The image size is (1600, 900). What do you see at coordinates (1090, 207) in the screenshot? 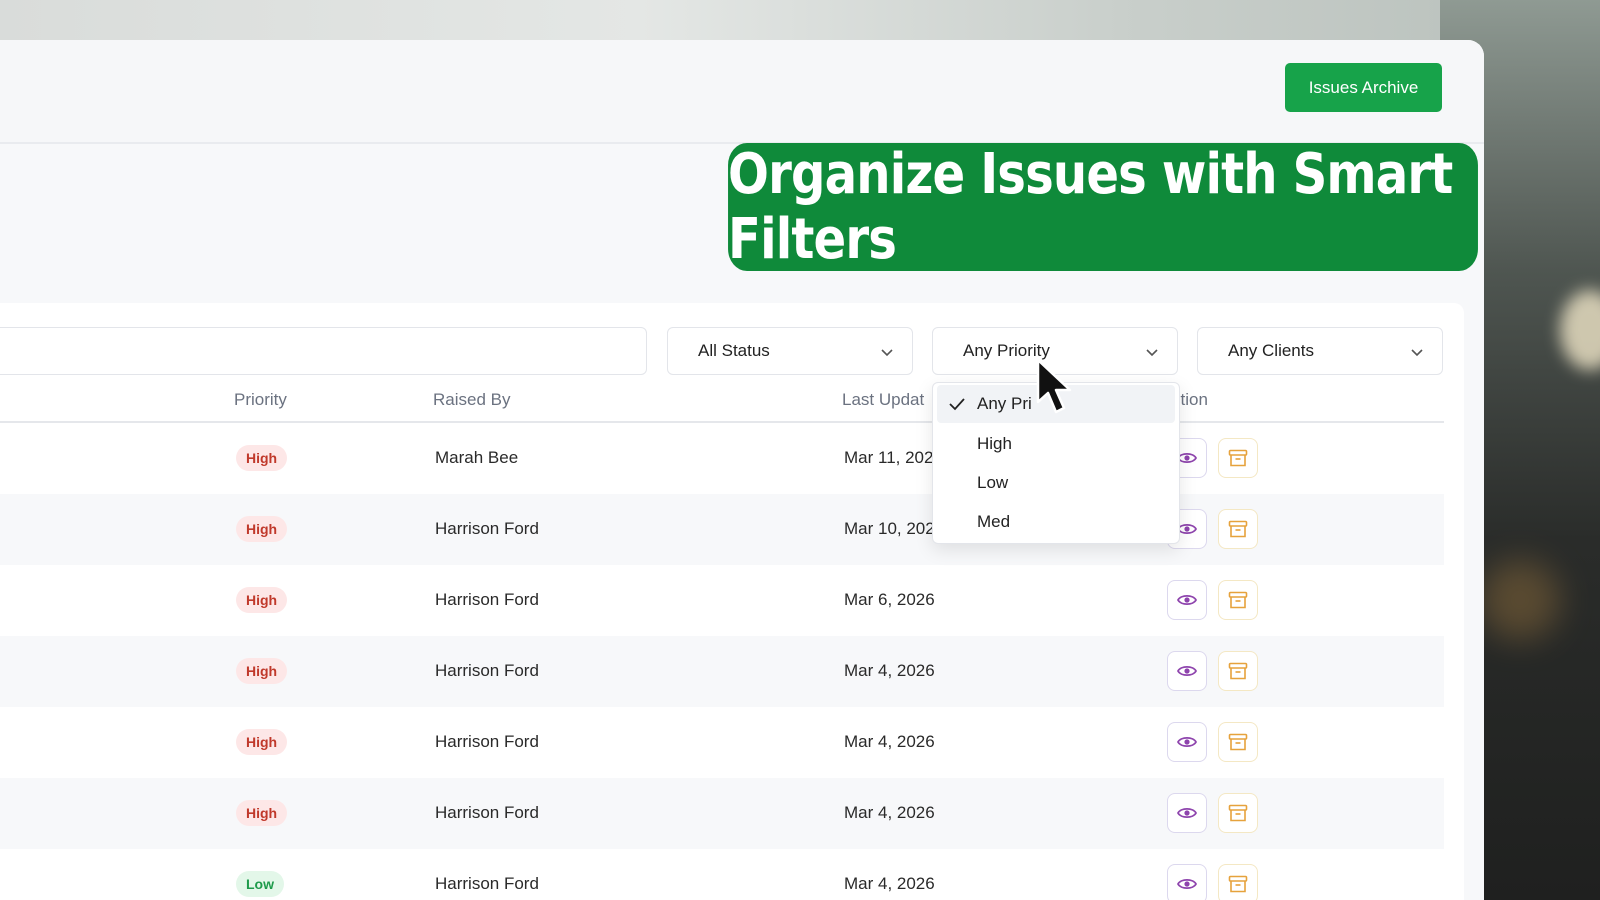
I see `promo-banner-text: Organize Issues with Smart Filters` at bounding box center [1090, 207].